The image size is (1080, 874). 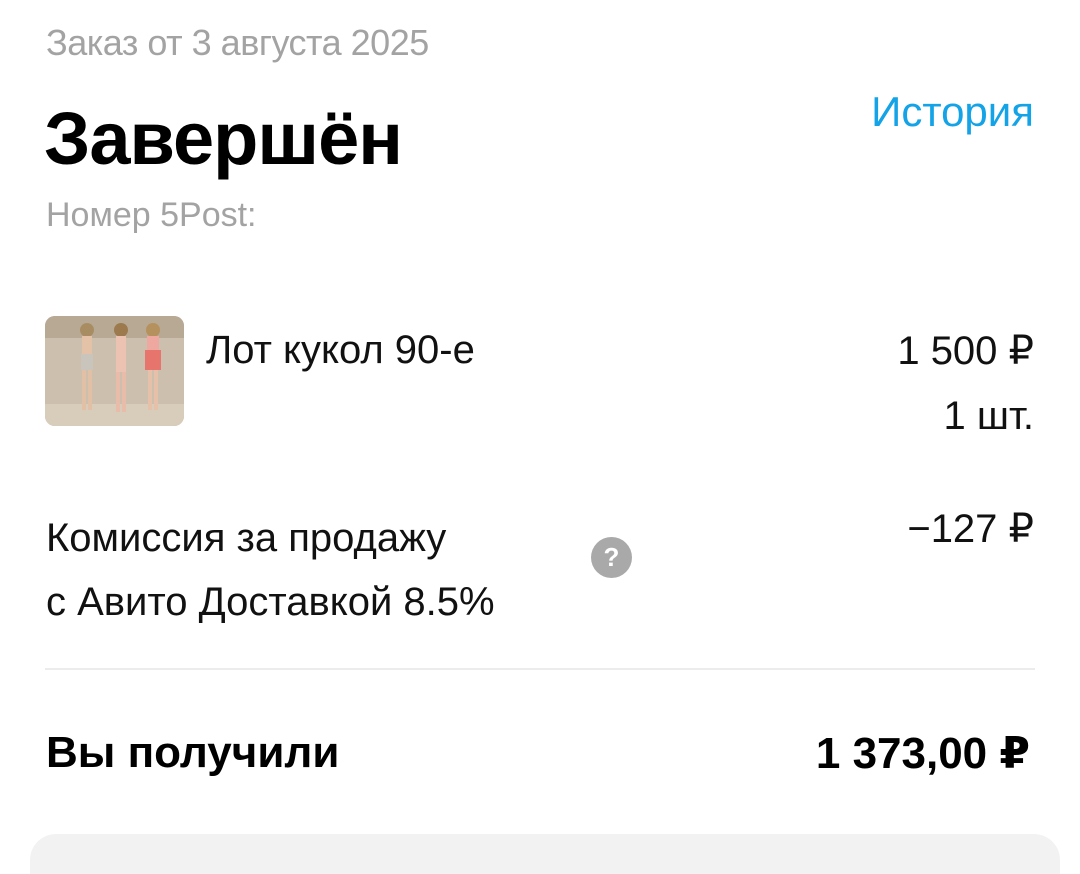 What do you see at coordinates (246, 538) in the screenshot?
I see `commission-label-line1: Комиссия за продажу` at bounding box center [246, 538].